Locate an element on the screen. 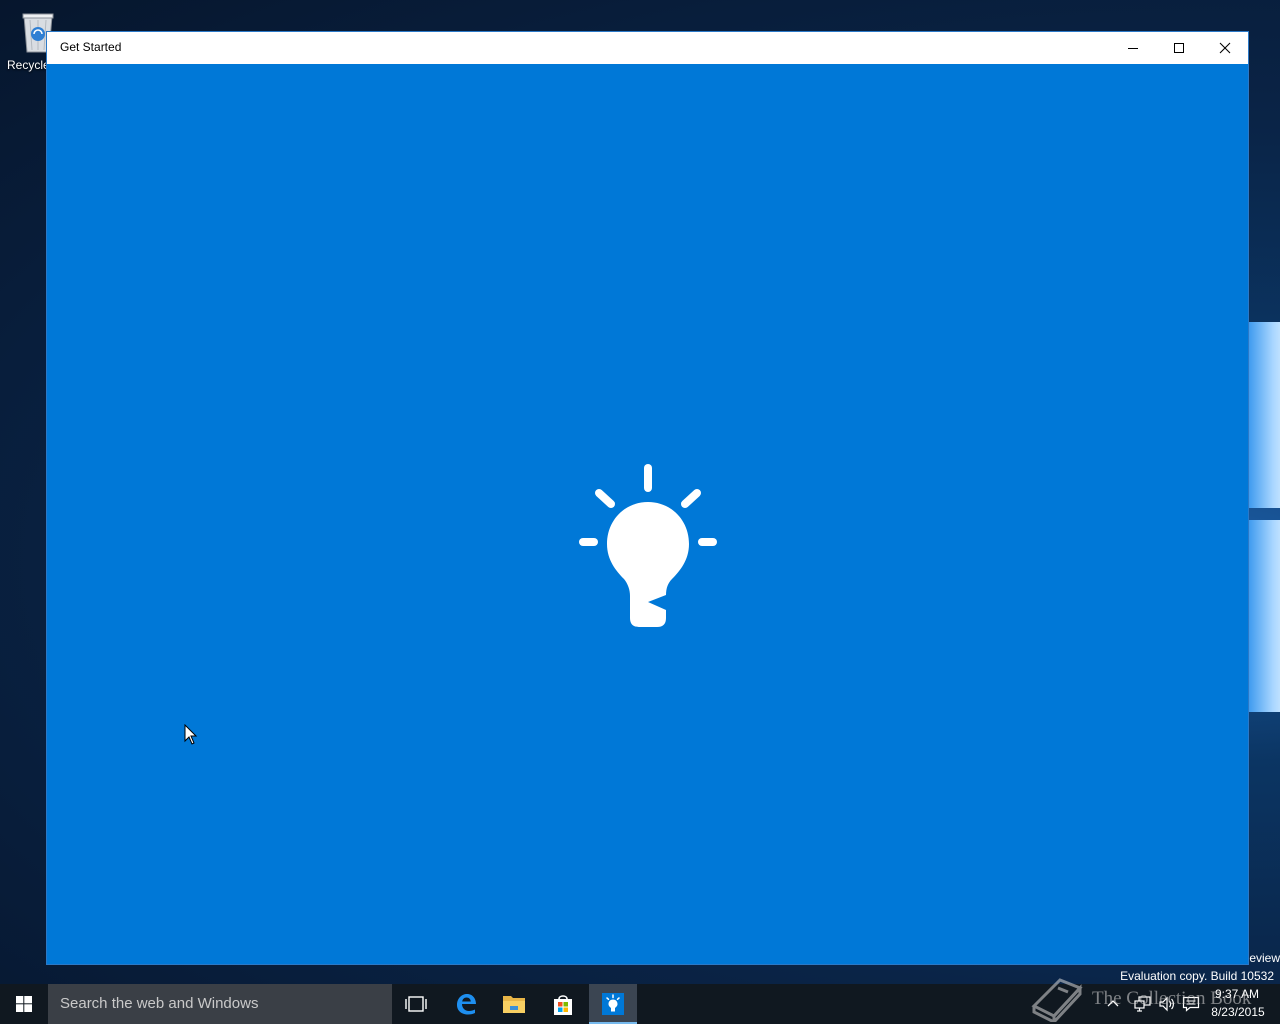  store-icon is located at coordinates (563, 1005).